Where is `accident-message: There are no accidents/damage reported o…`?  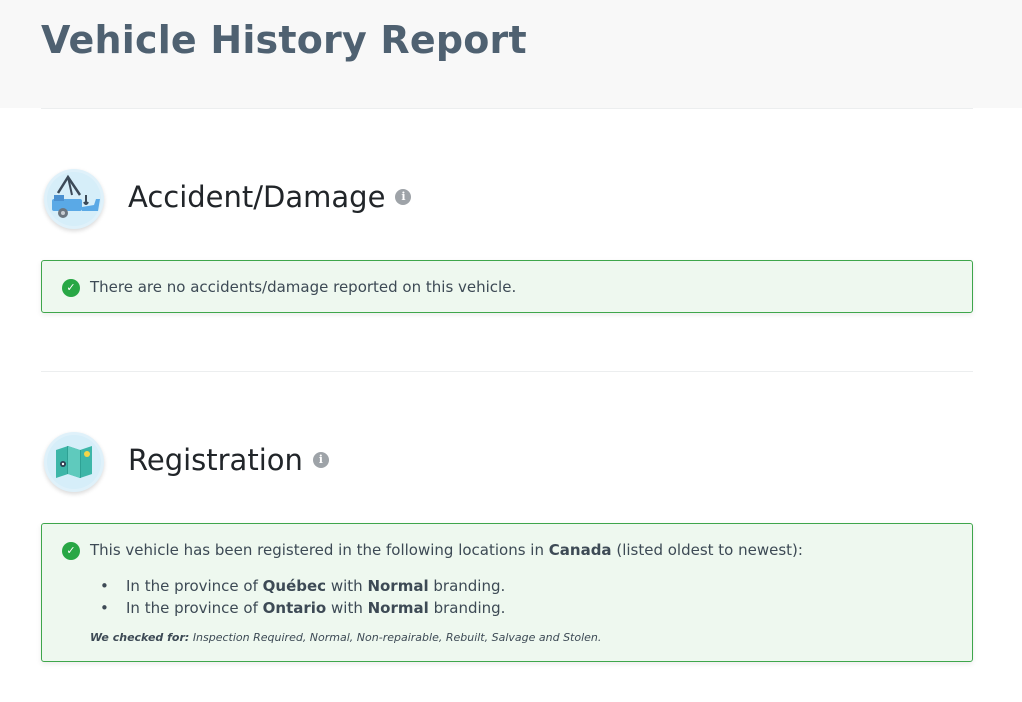 accident-message: There are no accidents/damage reported o… is located at coordinates (303, 287).